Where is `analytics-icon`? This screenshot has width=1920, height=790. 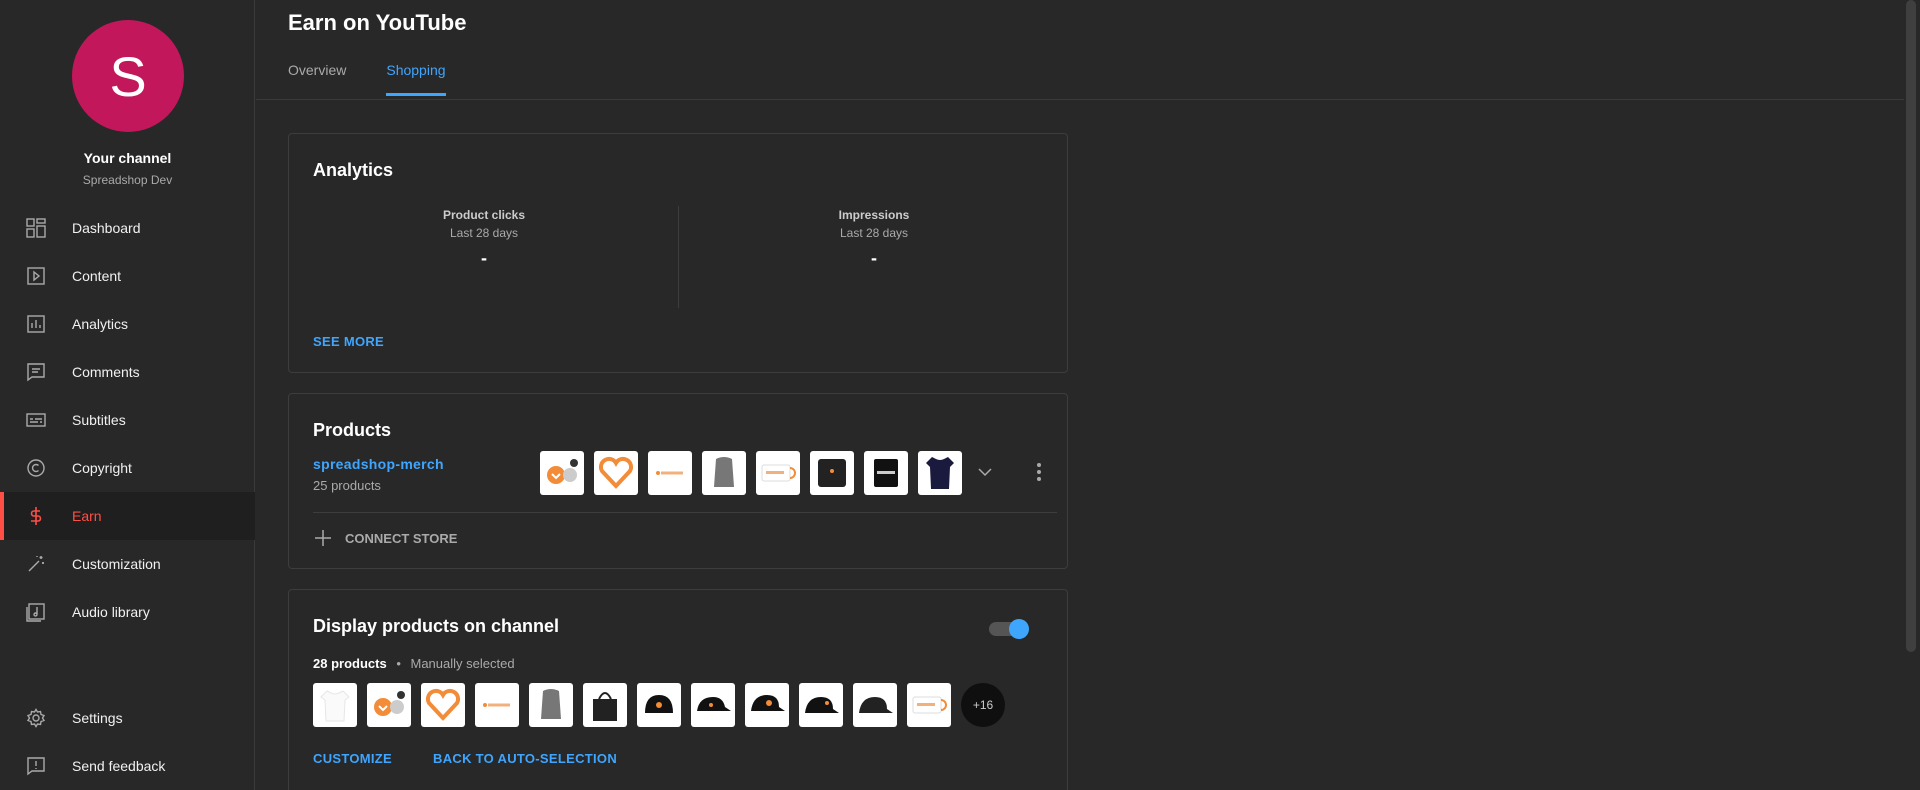
analytics-icon is located at coordinates (36, 324).